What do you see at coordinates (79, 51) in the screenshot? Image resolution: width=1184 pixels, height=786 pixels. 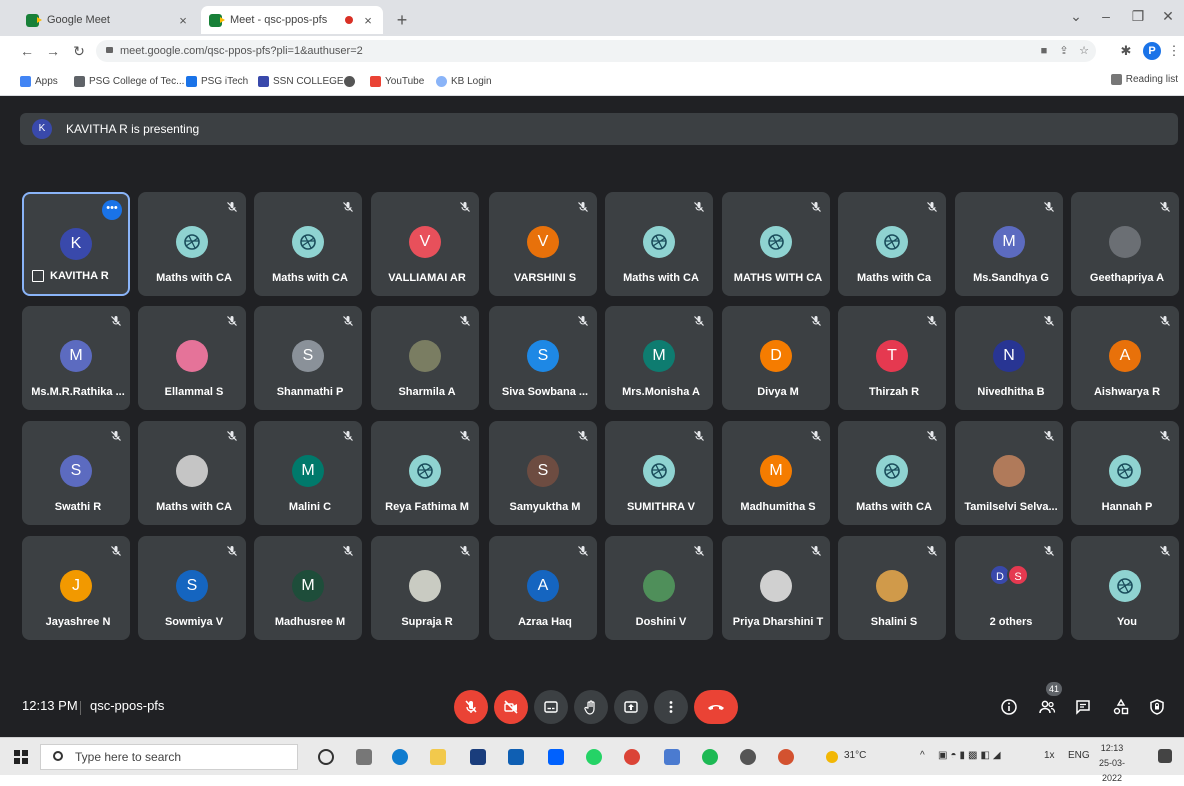 I see `reload-icon: ↻` at bounding box center [79, 51].